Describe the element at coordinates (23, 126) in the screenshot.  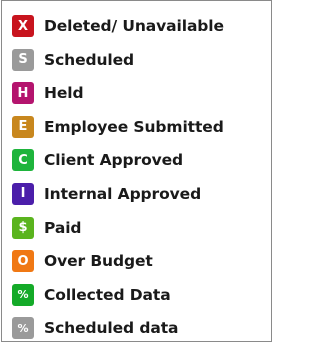
I see `e-badge-icon: E` at that location.